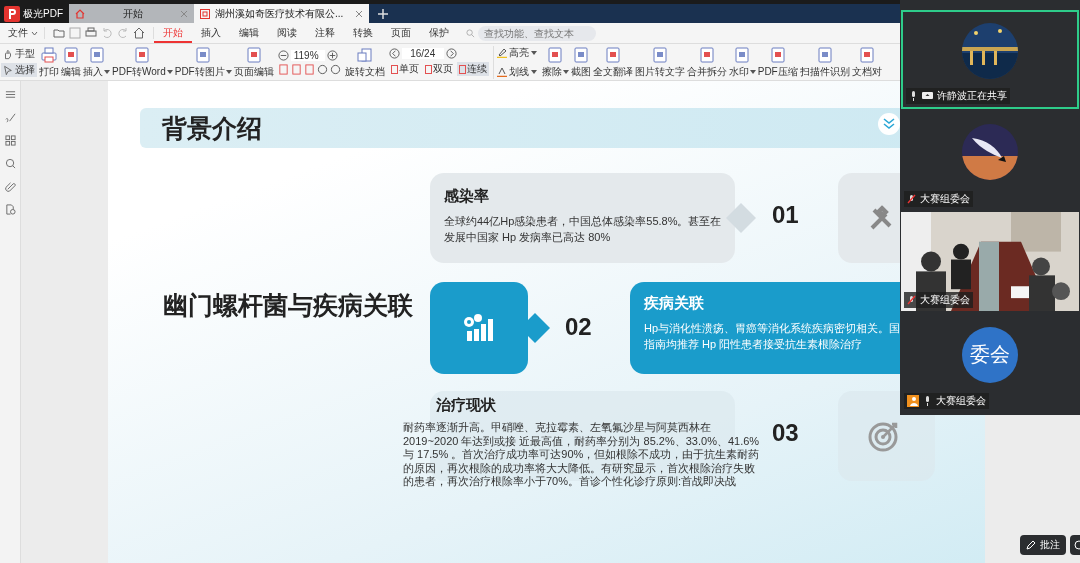 Image resolution: width=1080 pixels, height=563 pixels. I want to click on zoom-field: 119%, so click(307, 55).